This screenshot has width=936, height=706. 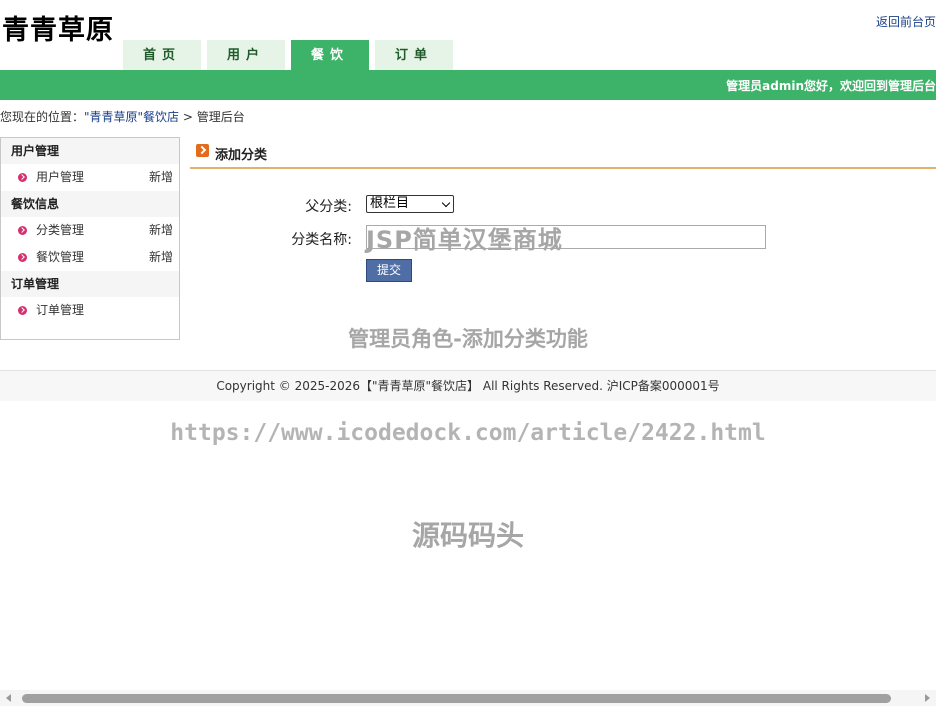 I want to click on sidebar-item-label: 用户管理, so click(x=60, y=177).